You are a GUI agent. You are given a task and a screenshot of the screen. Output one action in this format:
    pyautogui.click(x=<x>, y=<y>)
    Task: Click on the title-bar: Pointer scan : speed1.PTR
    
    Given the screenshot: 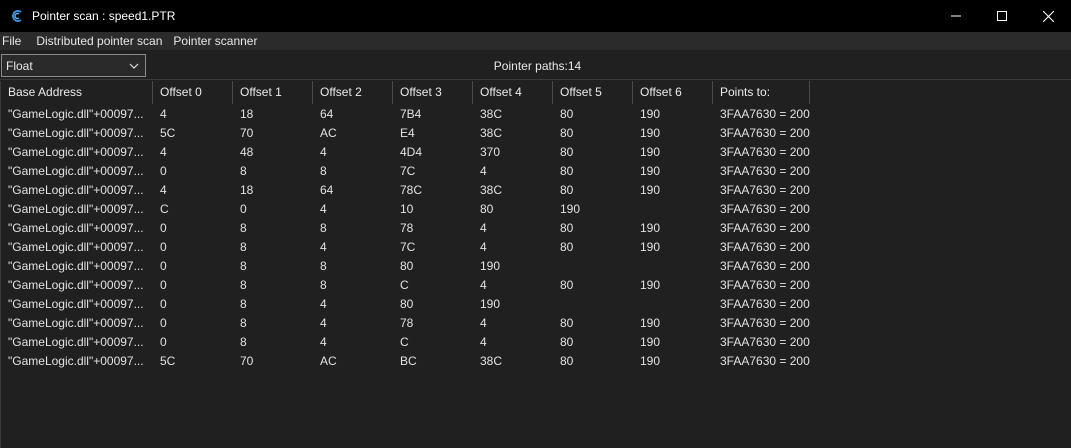 What is the action you would take?
    pyautogui.click(x=535, y=16)
    